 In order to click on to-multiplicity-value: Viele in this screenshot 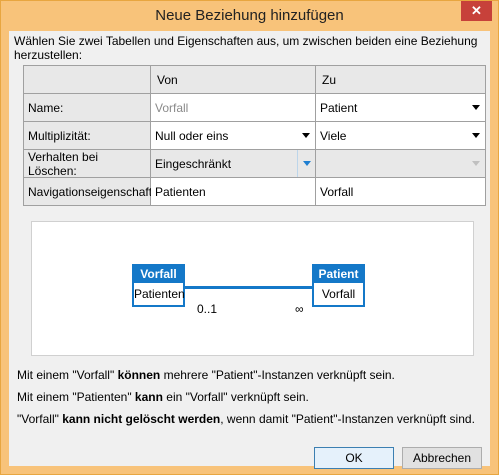, I will do `click(333, 135)`.